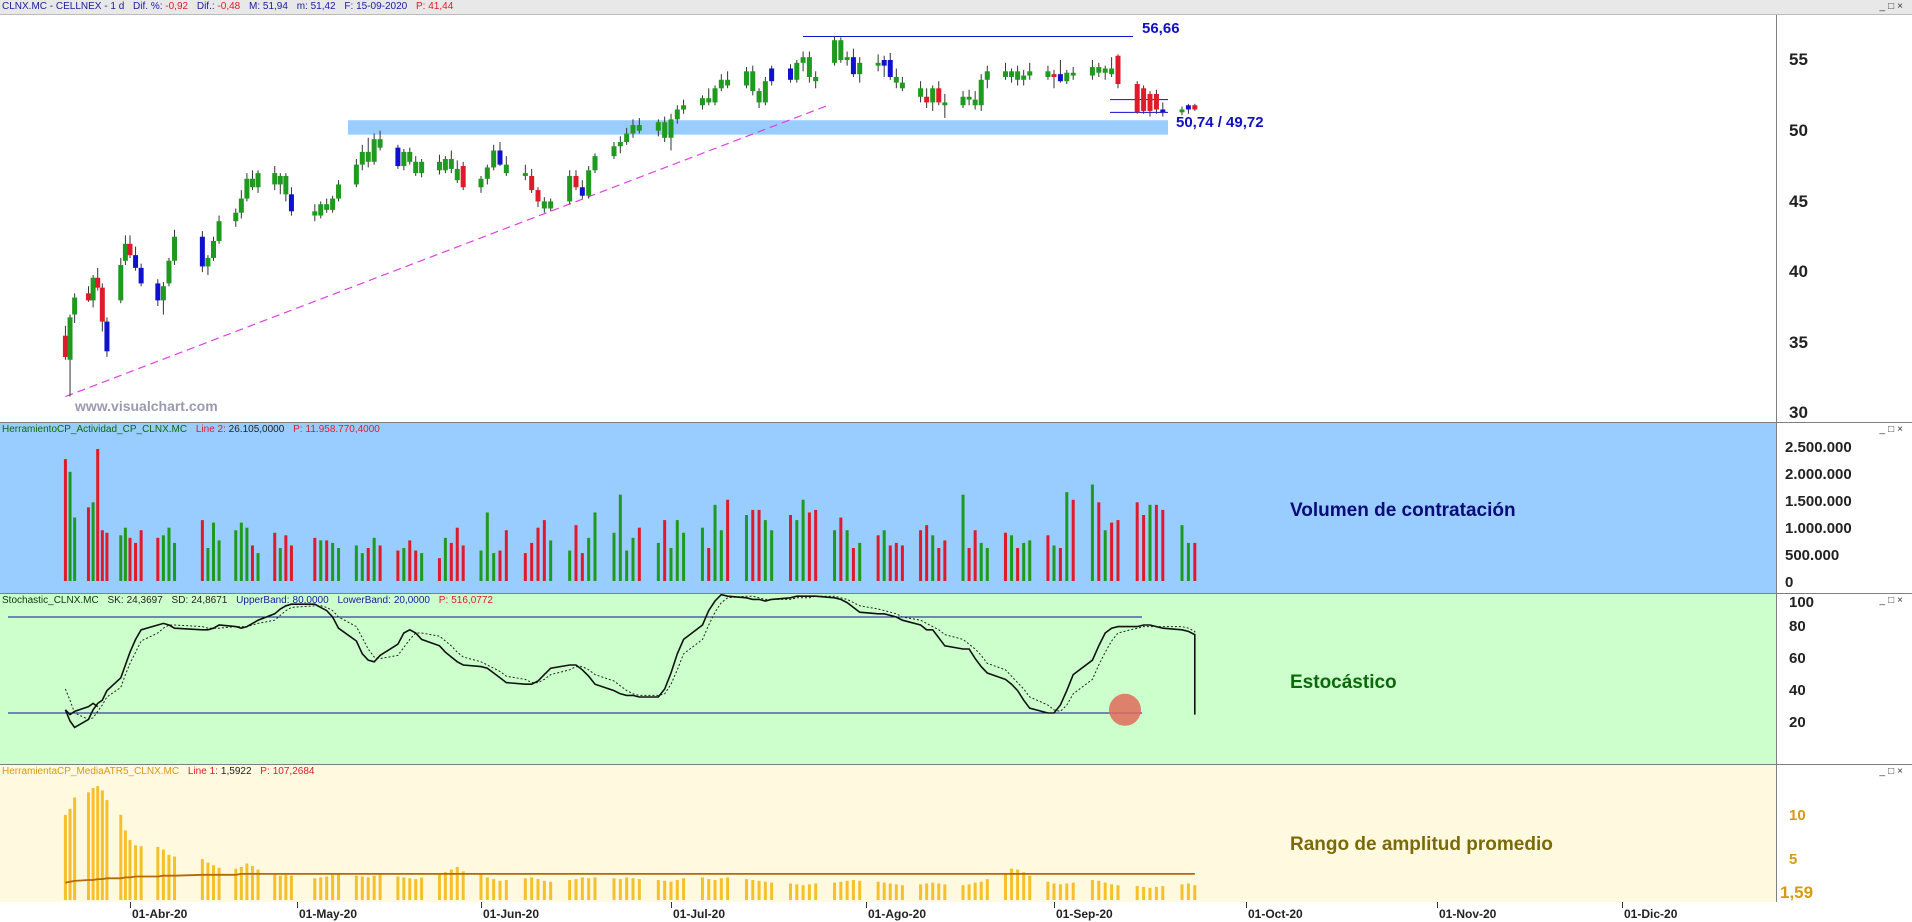  What do you see at coordinates (1802, 602) in the screenshot?
I see `y-tick: 100` at bounding box center [1802, 602].